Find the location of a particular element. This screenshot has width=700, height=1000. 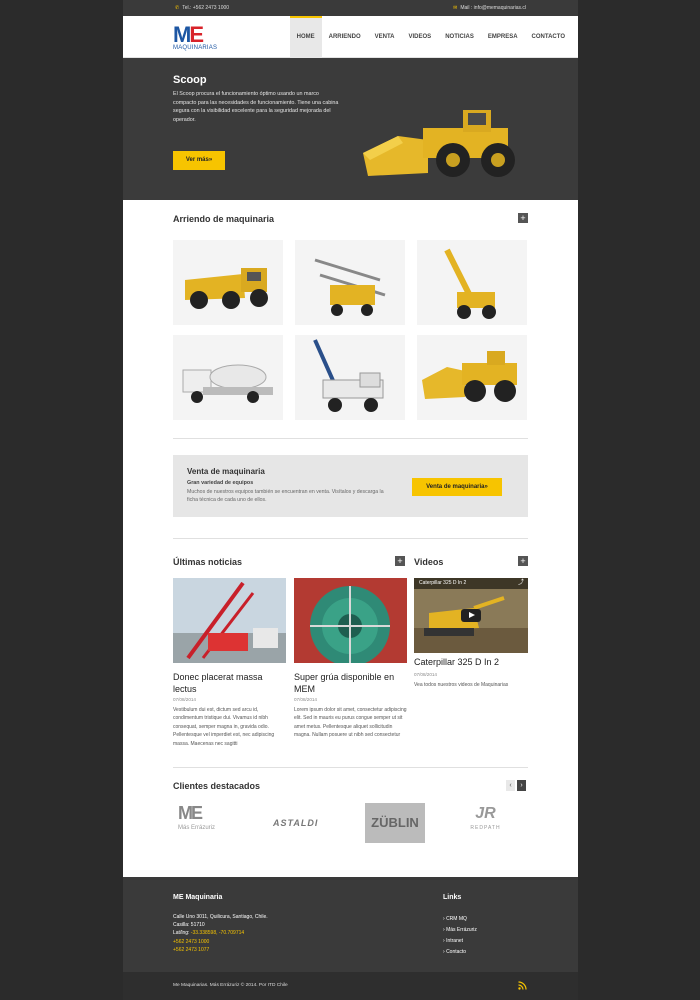

rss-icon is located at coordinates (522, 985).